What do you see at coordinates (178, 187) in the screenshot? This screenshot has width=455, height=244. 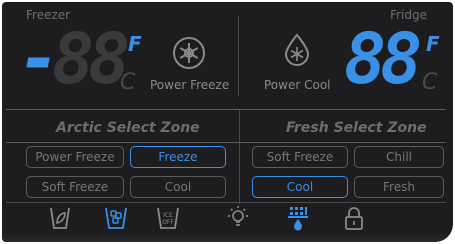 I see `arctic-option-cool: Cool` at bounding box center [178, 187].